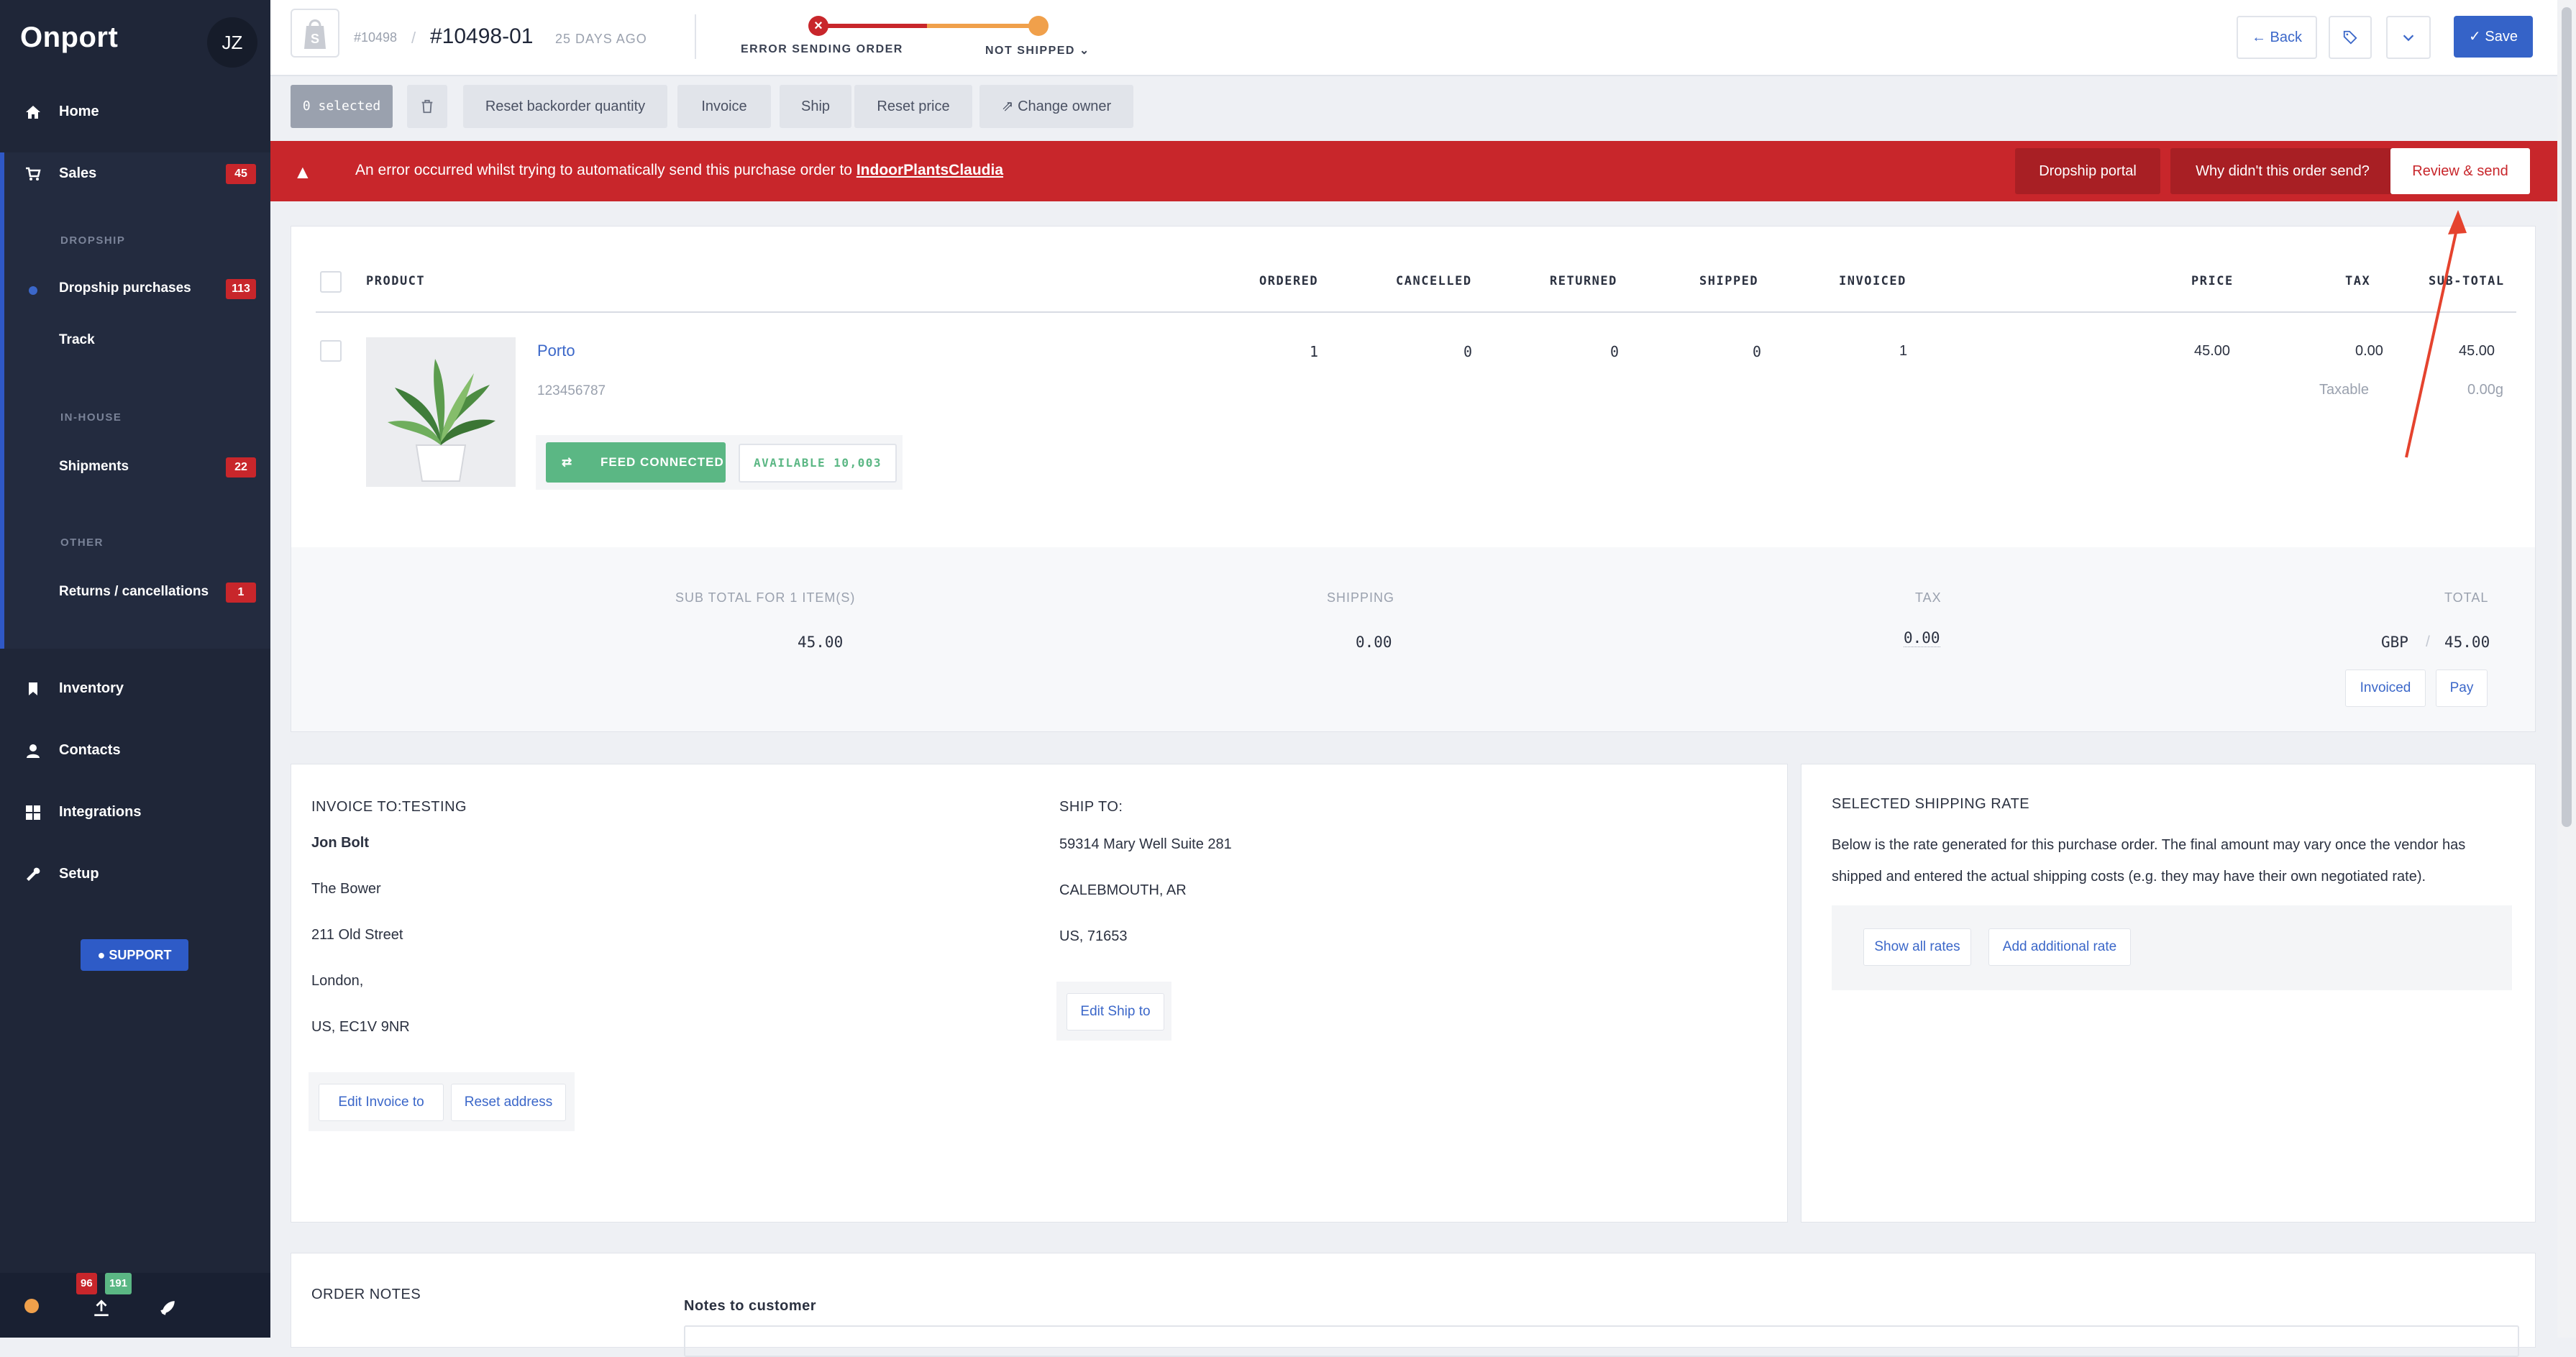 Image resolution: width=2576 pixels, height=1357 pixels. Describe the element at coordinates (695, 36) in the screenshot. I see `divider` at that location.